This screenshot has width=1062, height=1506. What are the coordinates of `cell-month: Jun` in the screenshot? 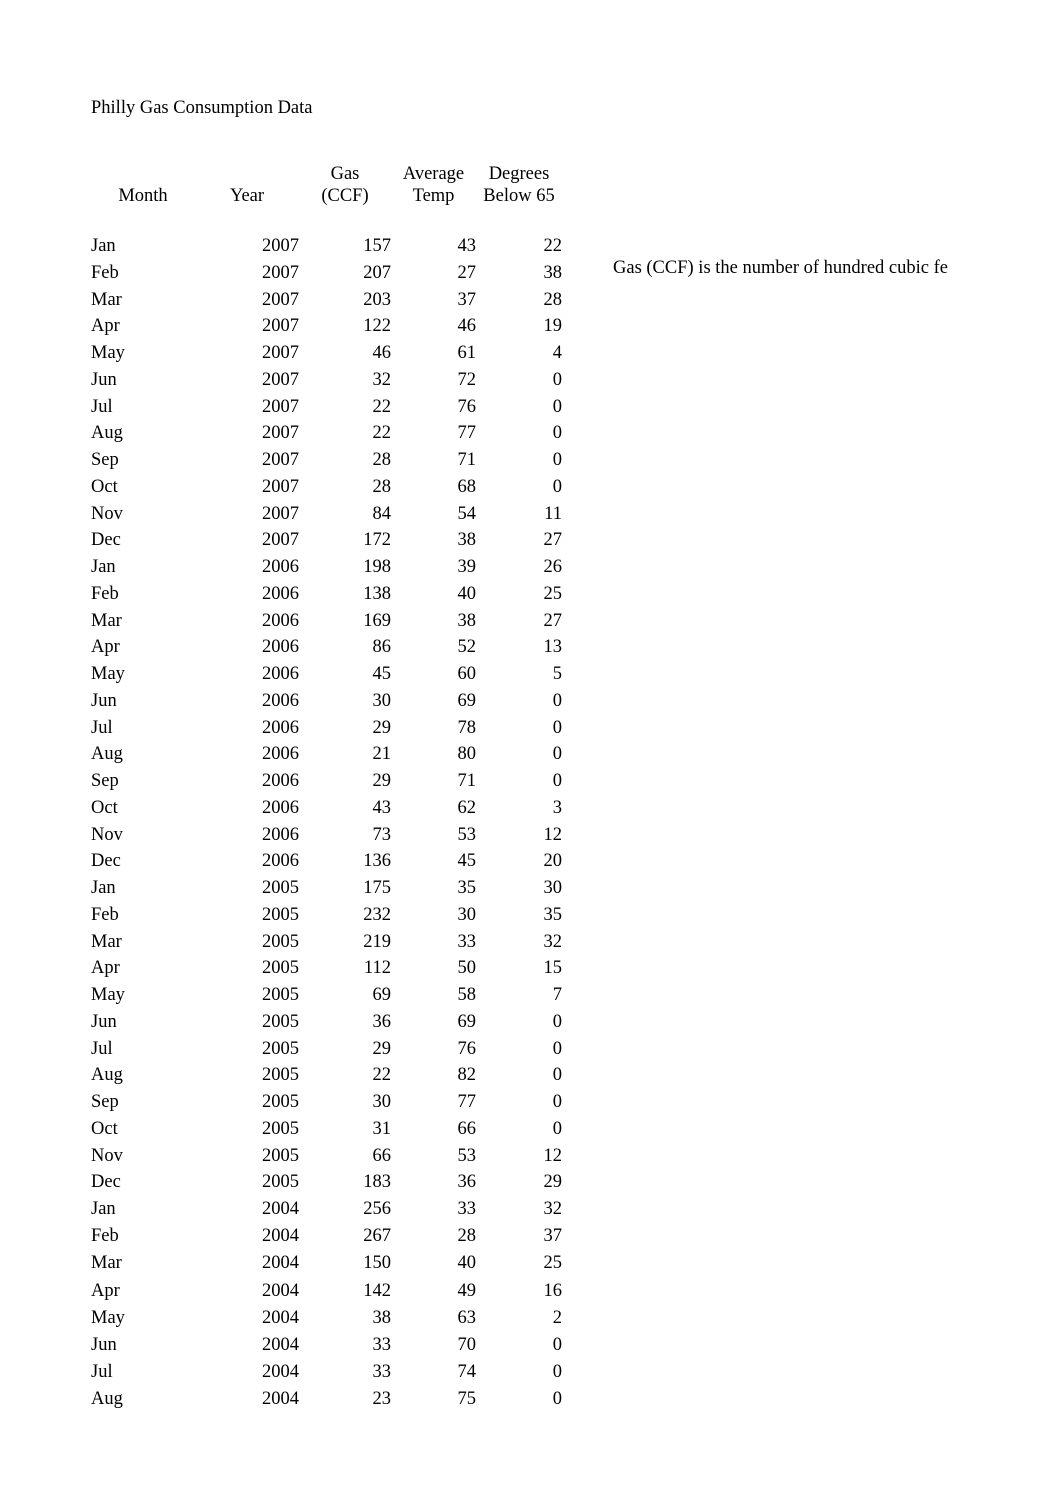 It's located at (104, 700).